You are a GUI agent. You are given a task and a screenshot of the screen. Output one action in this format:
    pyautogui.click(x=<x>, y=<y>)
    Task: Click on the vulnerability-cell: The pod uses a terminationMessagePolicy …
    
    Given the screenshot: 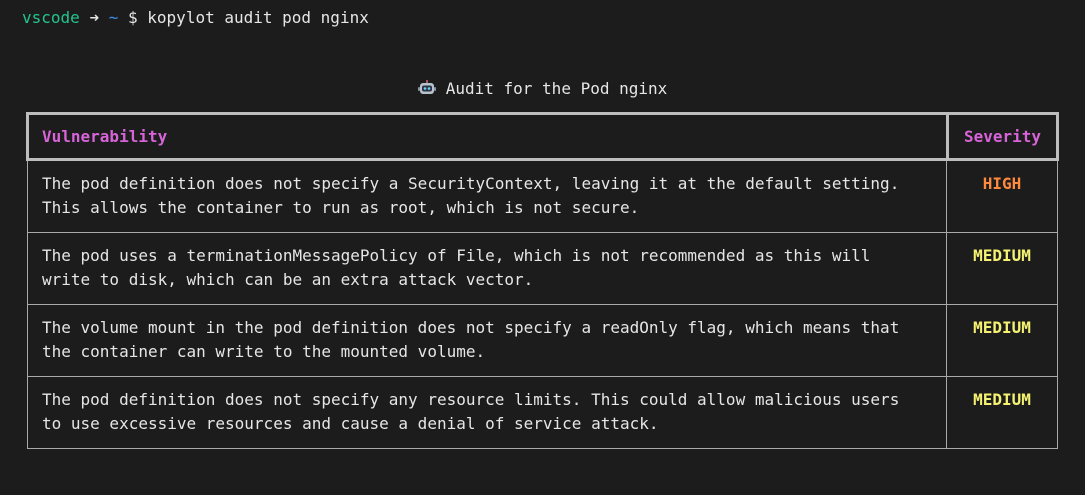 What is the action you would take?
    pyautogui.click(x=456, y=267)
    